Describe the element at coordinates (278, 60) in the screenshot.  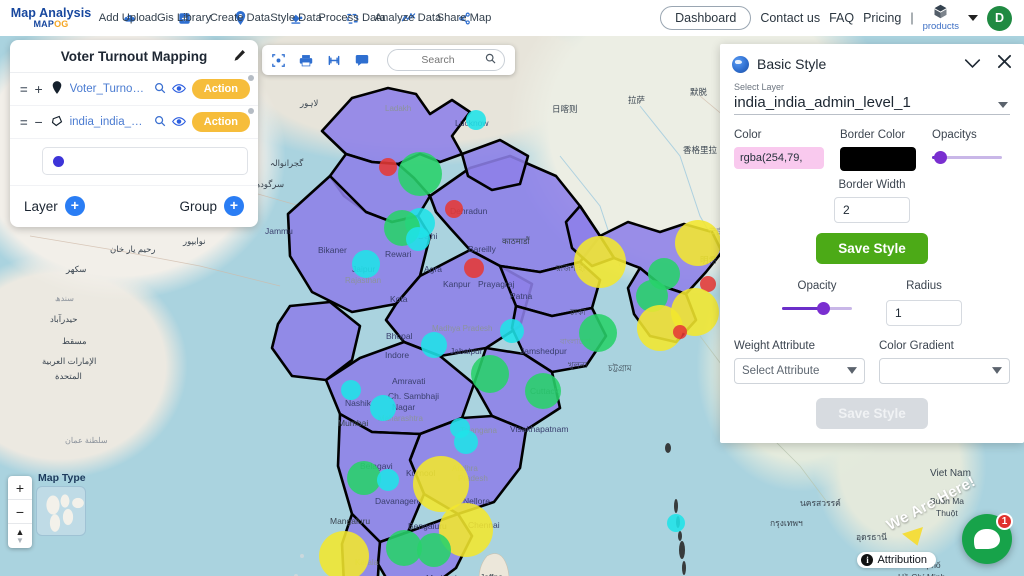
I see `focus-icon` at that location.